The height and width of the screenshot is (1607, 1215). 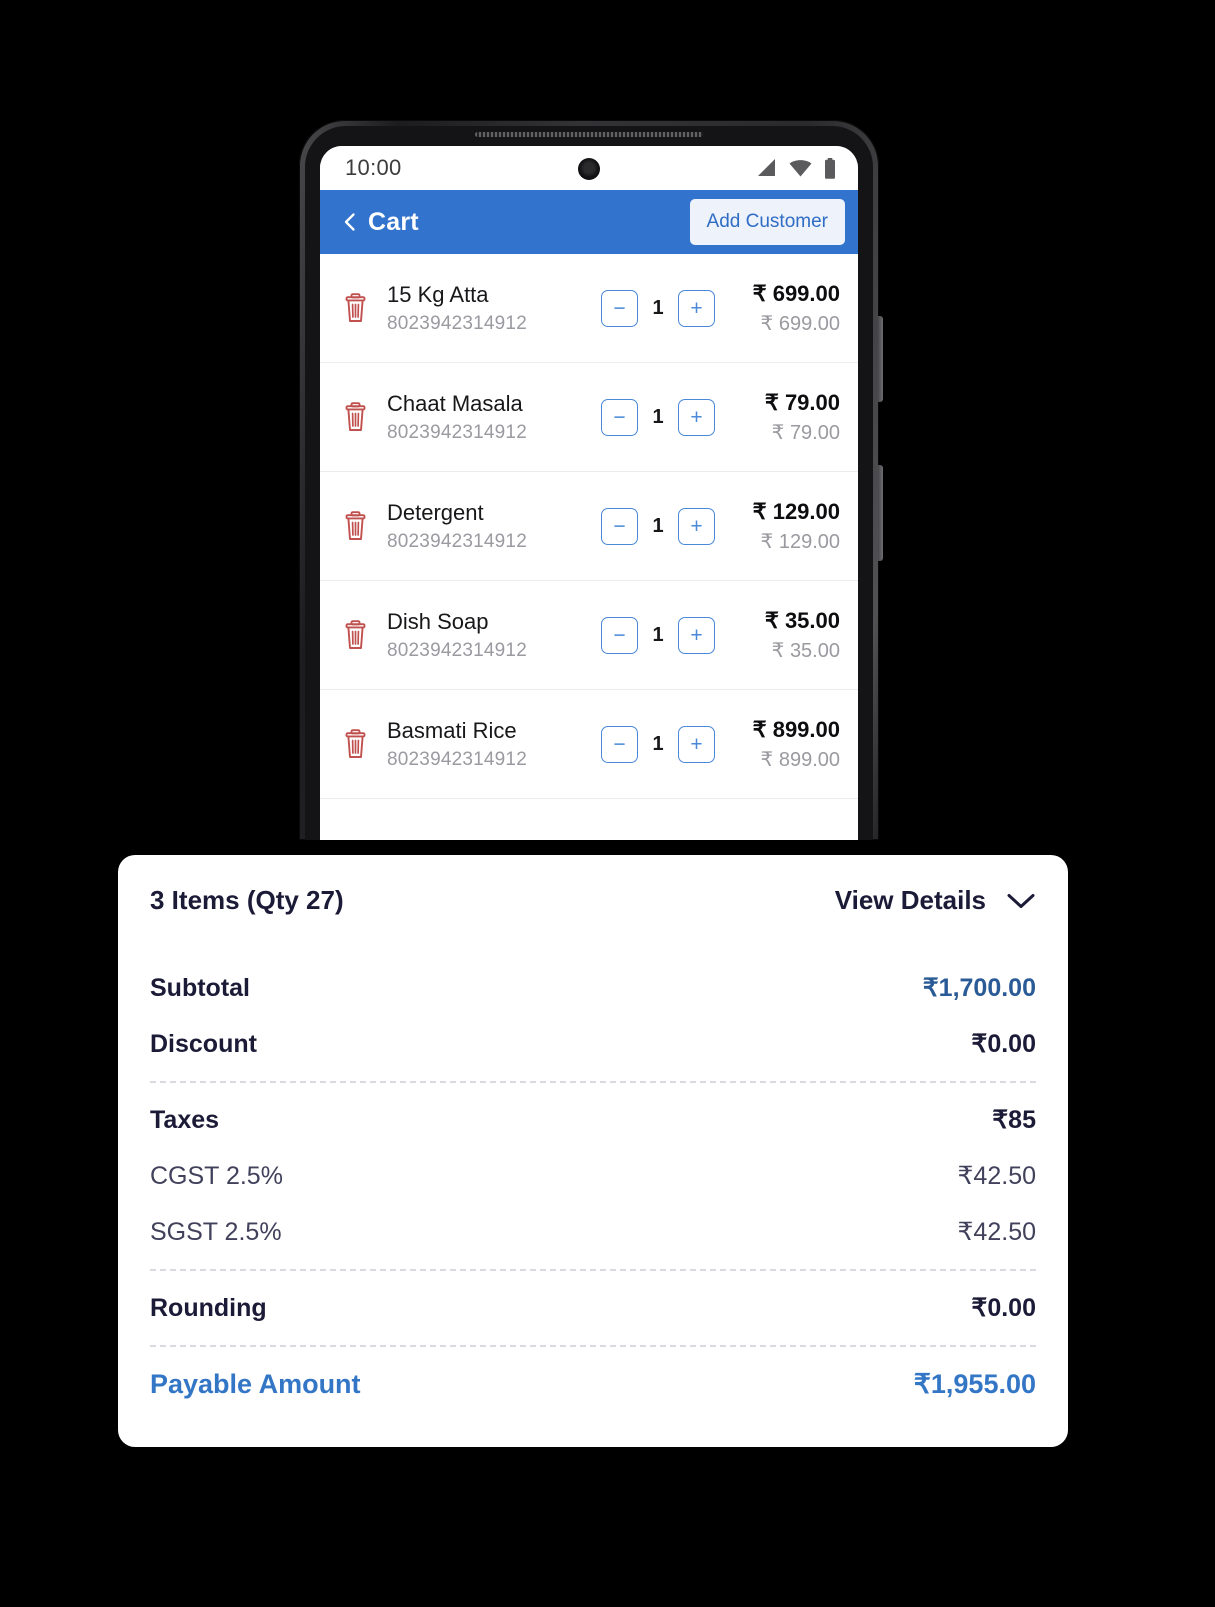 I want to click on cart-item-info: 15 Kg Atta 8023942314912, so click(x=493, y=308).